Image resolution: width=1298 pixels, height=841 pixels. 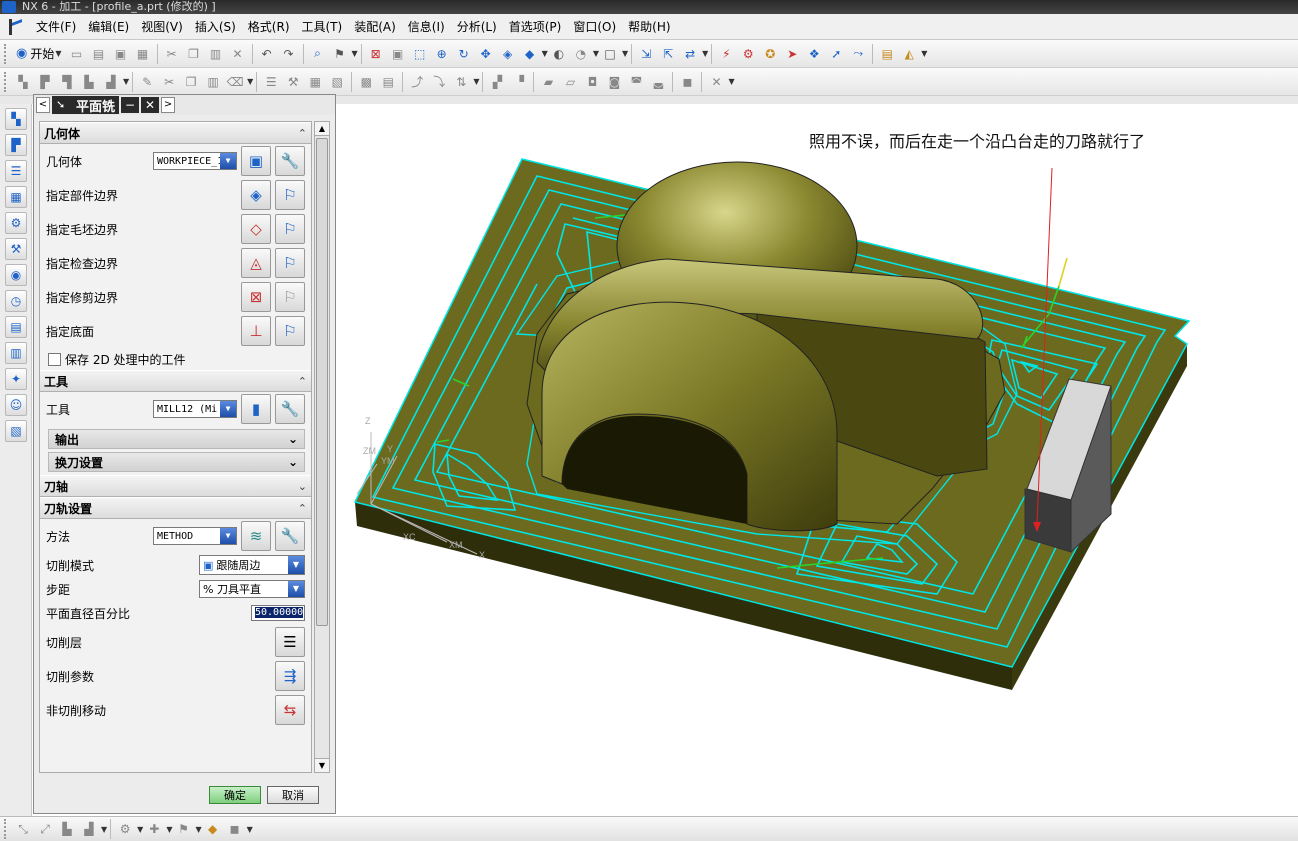 I want to click on new-geometry-button: ▣, so click(x=256, y=161).